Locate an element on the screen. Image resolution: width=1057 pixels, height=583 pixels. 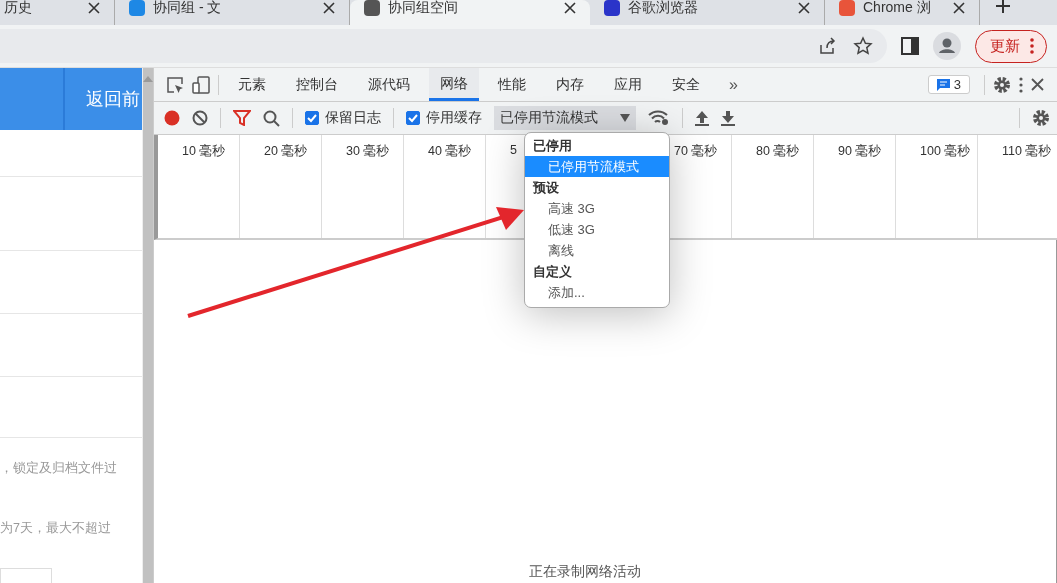
update-button: 更新 is located at coordinates (1011, 46).